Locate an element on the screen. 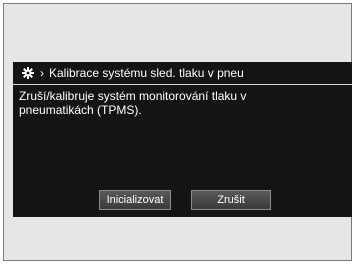 The image size is (357, 266). initialize-button: Inicializovat is located at coordinates (135, 200).